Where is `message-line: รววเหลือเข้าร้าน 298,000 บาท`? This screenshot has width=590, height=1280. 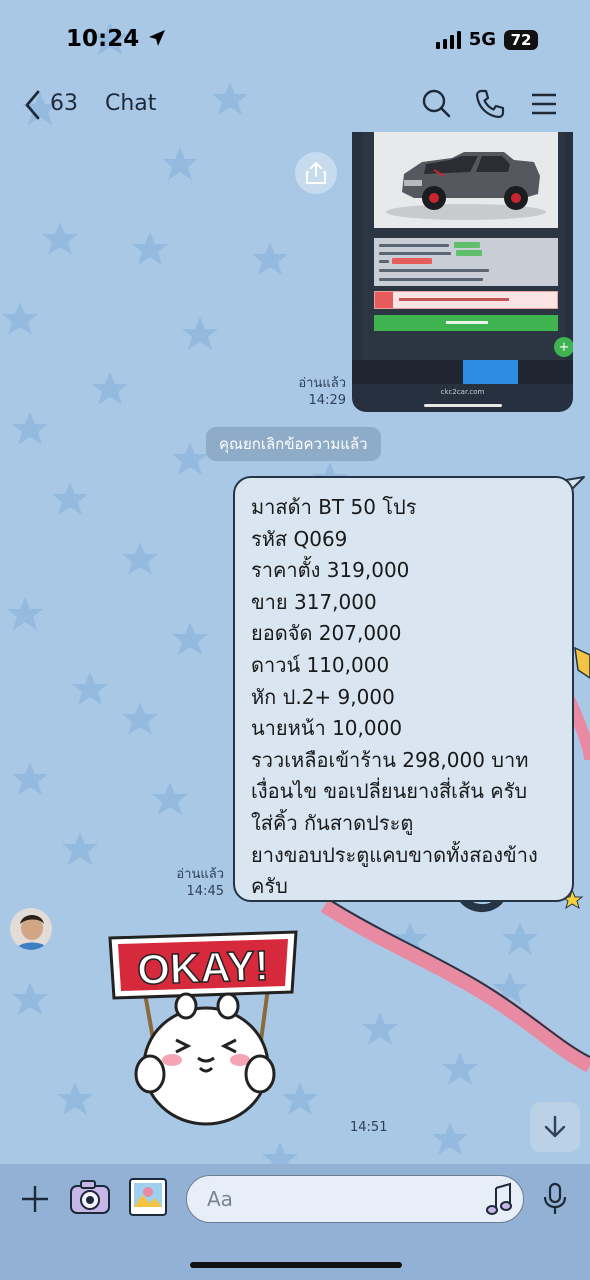
message-line: รววเหลือเข้าร้าน 298,000 บาท is located at coordinates (390, 759).